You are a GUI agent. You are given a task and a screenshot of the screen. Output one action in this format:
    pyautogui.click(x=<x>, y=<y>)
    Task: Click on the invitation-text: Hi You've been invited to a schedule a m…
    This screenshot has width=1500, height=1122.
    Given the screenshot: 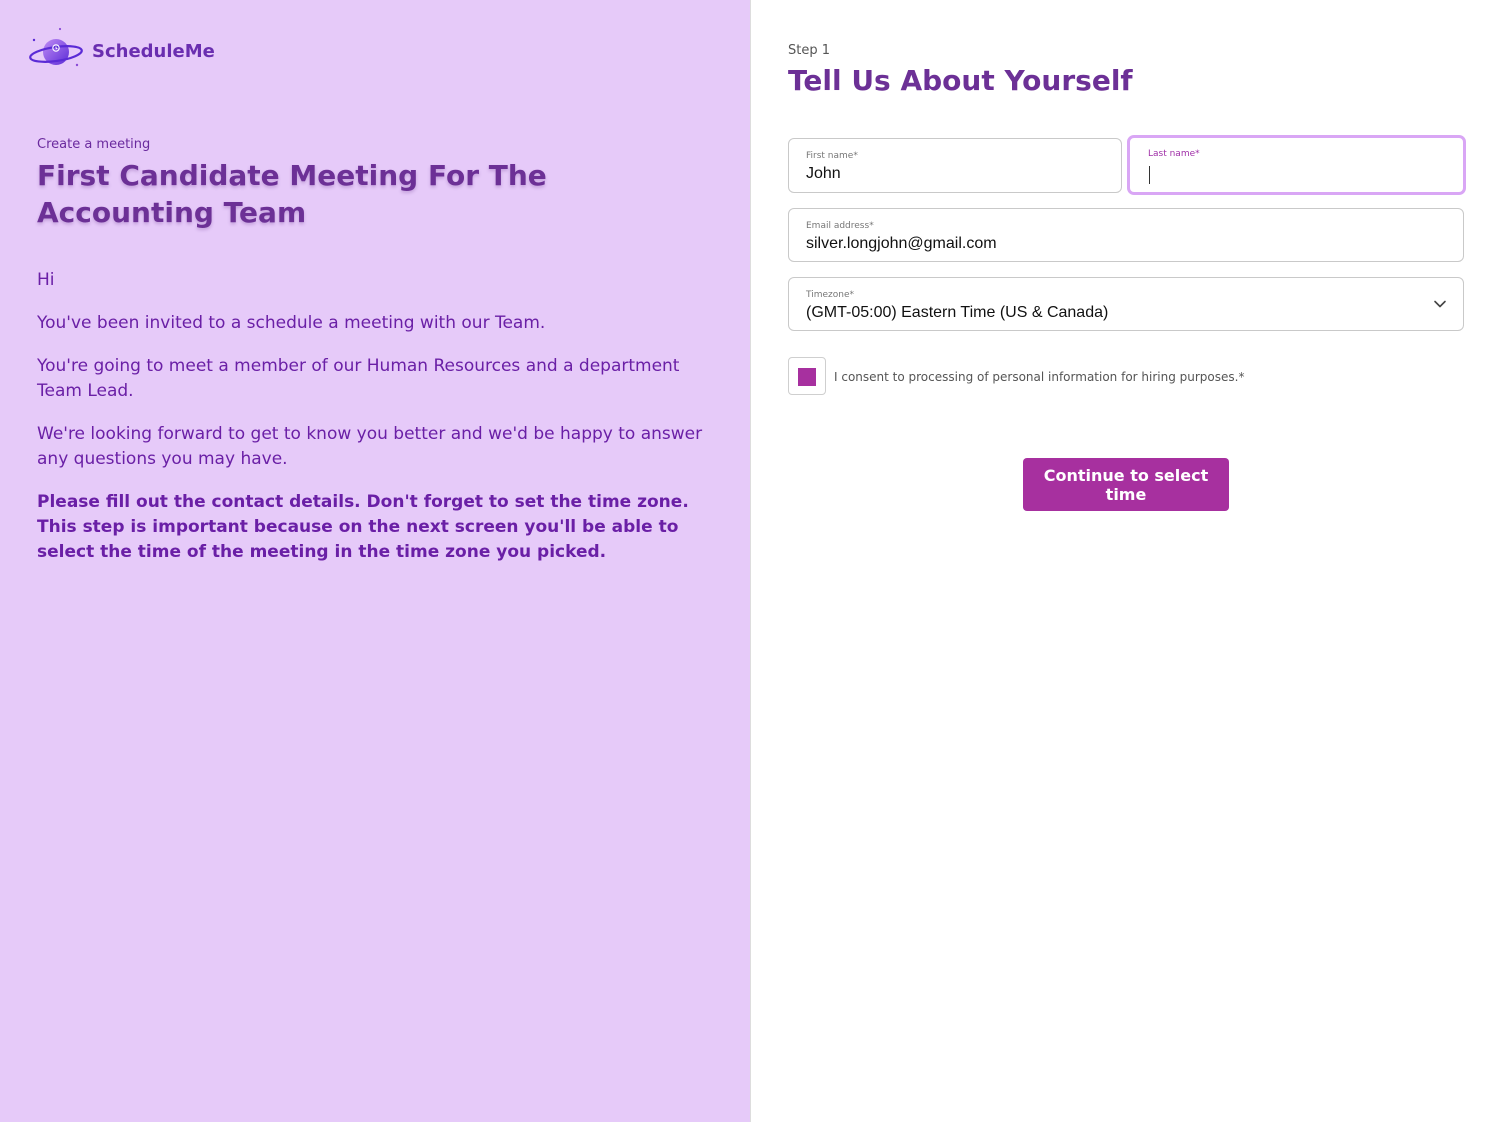 What is the action you would take?
    pyautogui.click(x=382, y=425)
    